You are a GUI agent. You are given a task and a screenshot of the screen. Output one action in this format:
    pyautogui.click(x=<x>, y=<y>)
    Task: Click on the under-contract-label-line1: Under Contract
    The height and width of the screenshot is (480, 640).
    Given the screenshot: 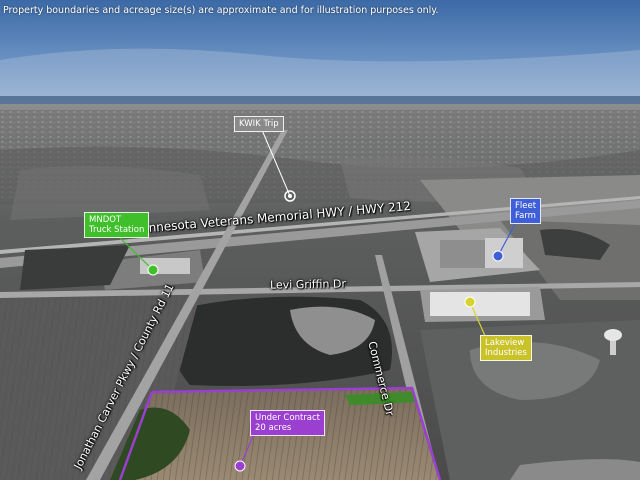 What is the action you would take?
    pyautogui.click(x=287, y=418)
    